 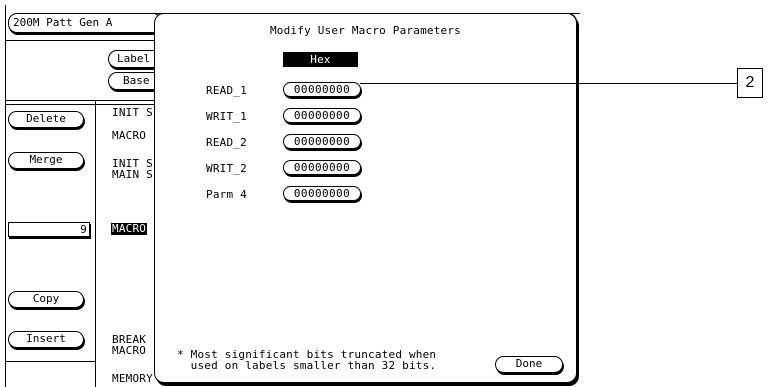 What do you see at coordinates (226, 168) in the screenshot?
I see `param-label: WRIT_2` at bounding box center [226, 168].